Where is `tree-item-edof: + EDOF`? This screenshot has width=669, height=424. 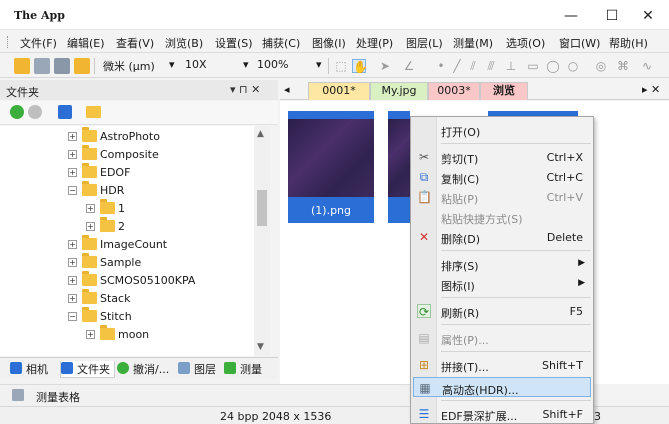 tree-item-edof: + EDOF is located at coordinates (125, 172).